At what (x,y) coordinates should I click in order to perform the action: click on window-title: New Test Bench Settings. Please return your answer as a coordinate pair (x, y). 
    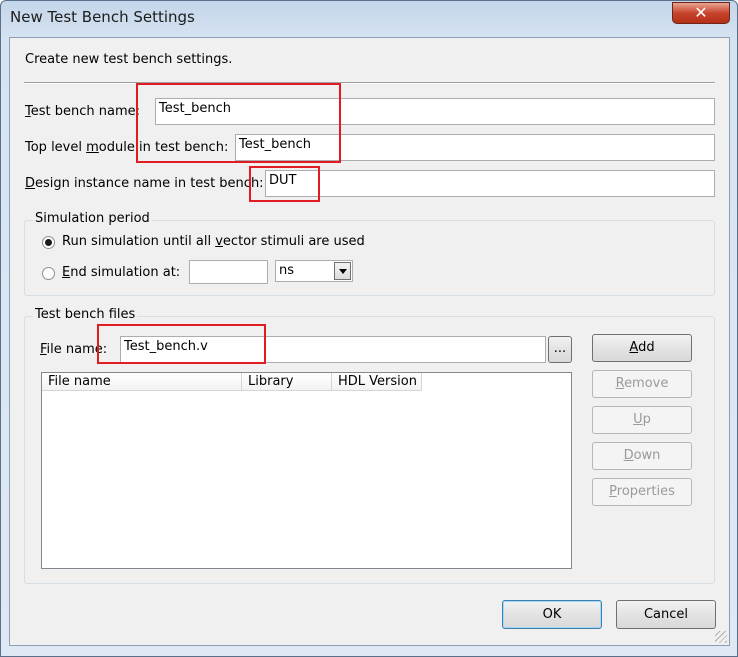
    Looking at the image, I should click on (102, 17).